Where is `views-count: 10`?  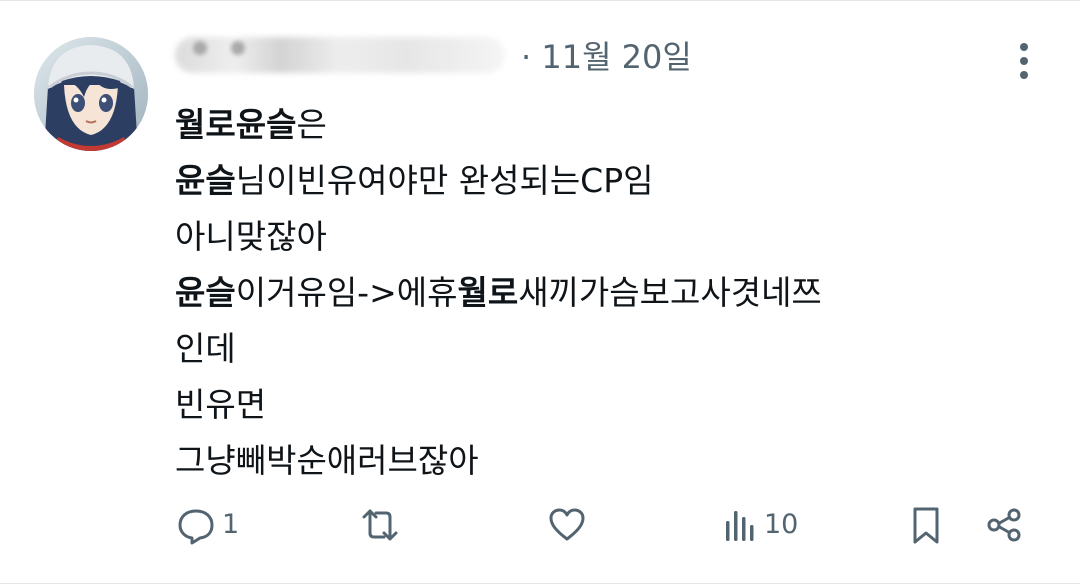 views-count: 10 is located at coordinates (781, 524).